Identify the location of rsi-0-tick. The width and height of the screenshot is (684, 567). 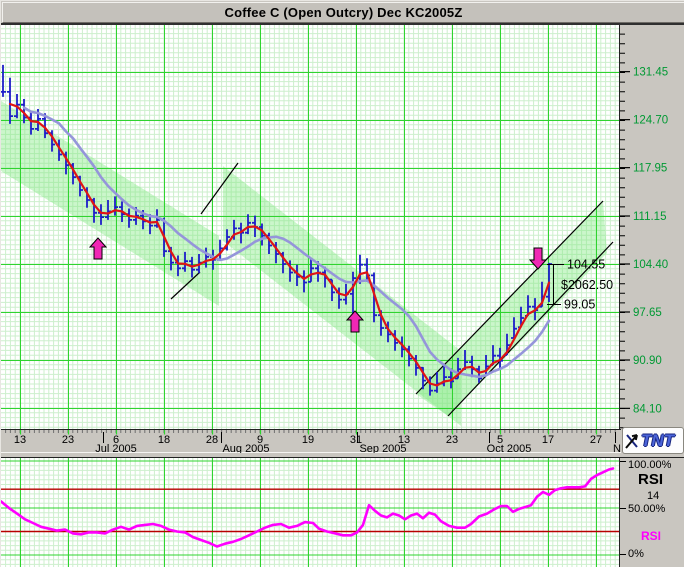
(623, 554).